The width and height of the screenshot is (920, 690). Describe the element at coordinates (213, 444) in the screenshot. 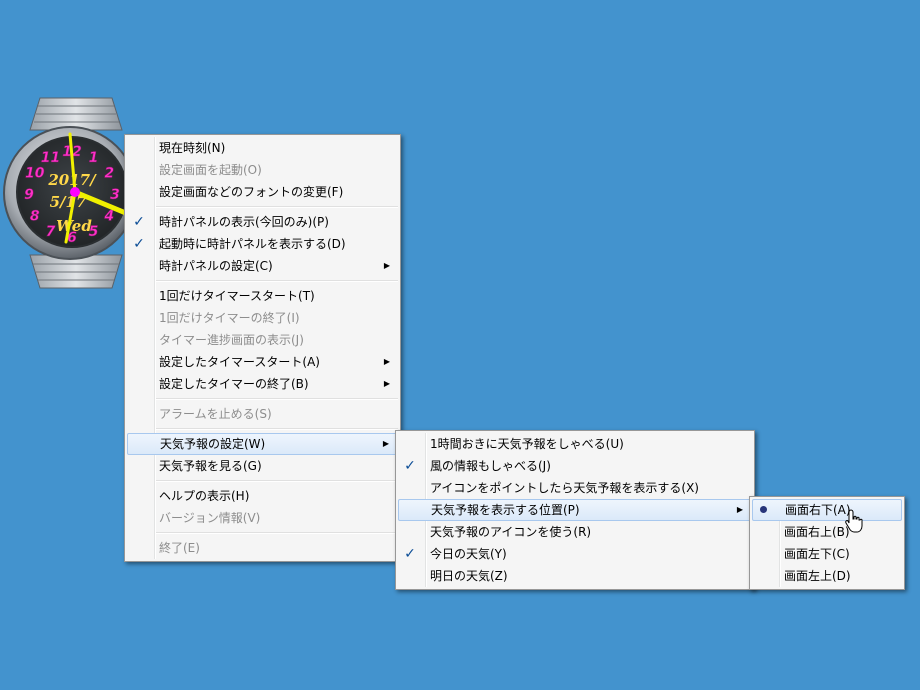

I see `menu-item-label: 天気予報の設定(W)` at that location.